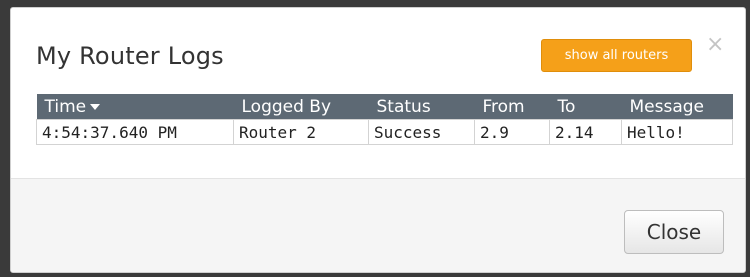  What do you see at coordinates (715, 45) in the screenshot?
I see `close-icon: ×` at bounding box center [715, 45].